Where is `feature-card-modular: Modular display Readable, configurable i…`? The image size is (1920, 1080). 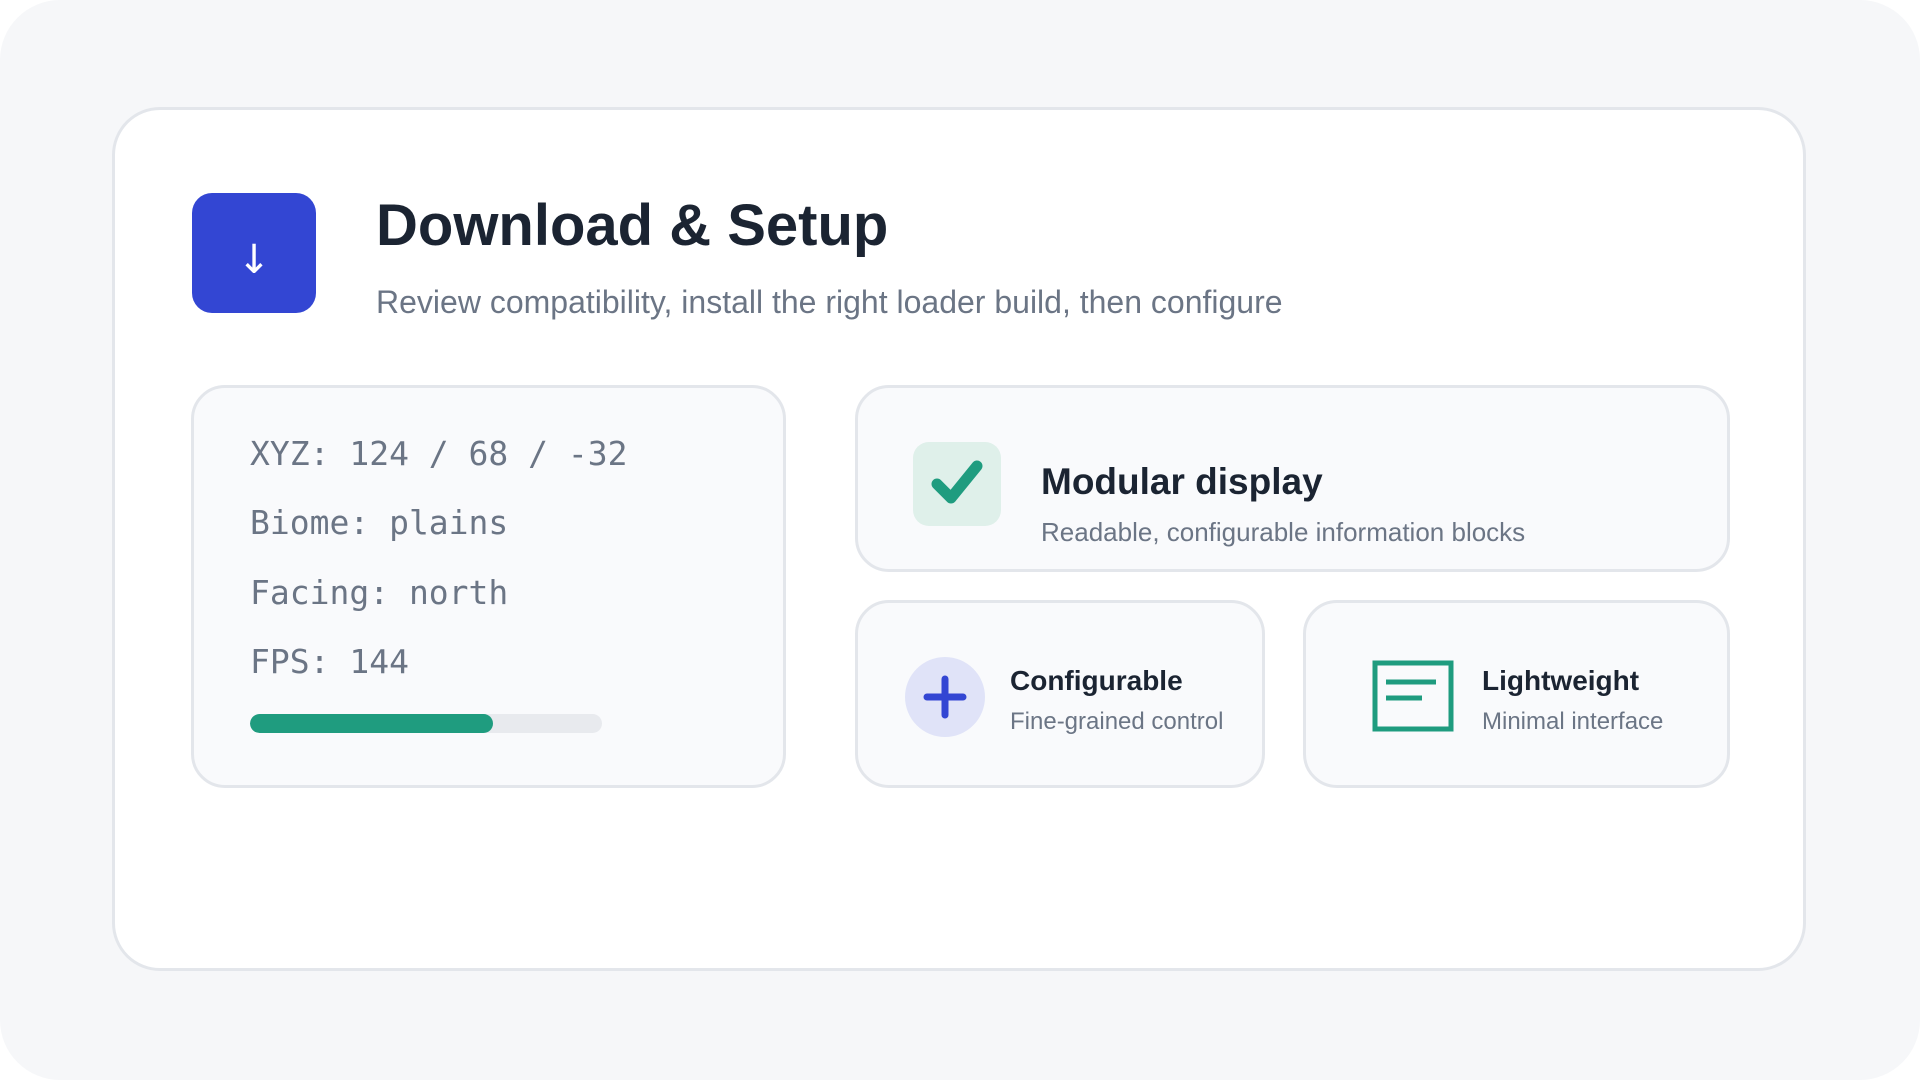
feature-card-modular: Modular display Readable, configurable i… is located at coordinates (1292, 478).